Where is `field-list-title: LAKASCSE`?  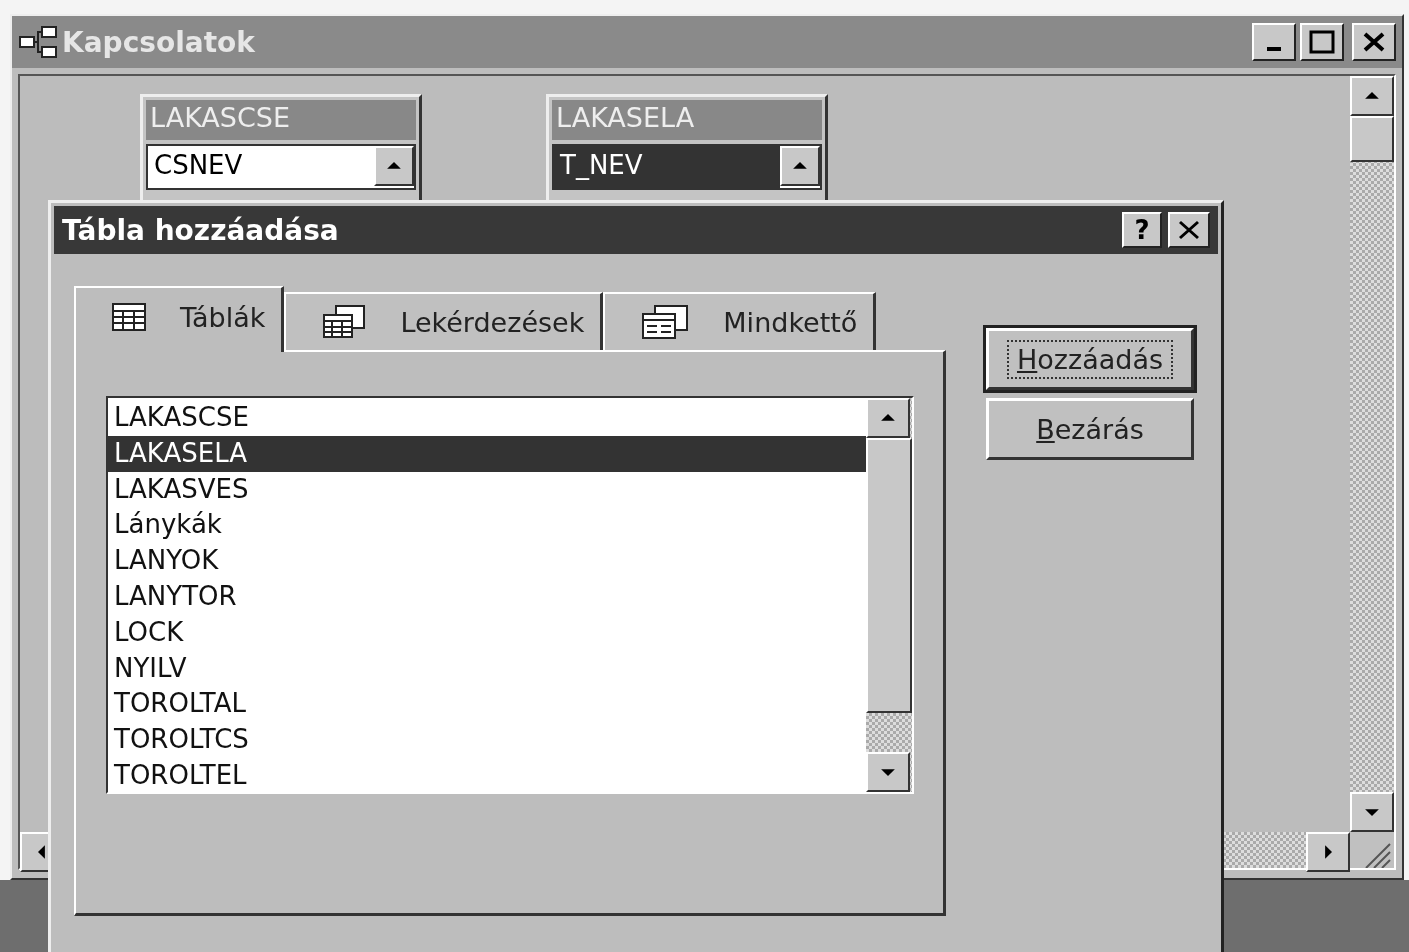 field-list-title: LAKASCSE is located at coordinates (281, 120).